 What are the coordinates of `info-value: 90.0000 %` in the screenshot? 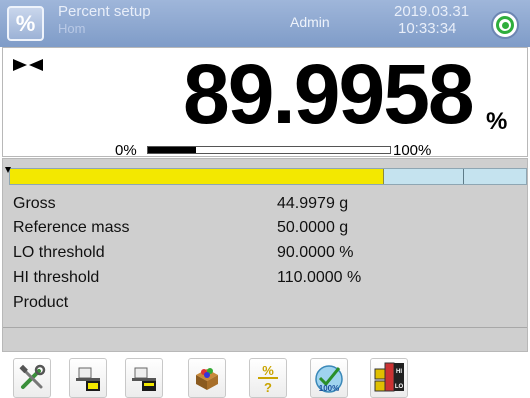 It's located at (315, 252).